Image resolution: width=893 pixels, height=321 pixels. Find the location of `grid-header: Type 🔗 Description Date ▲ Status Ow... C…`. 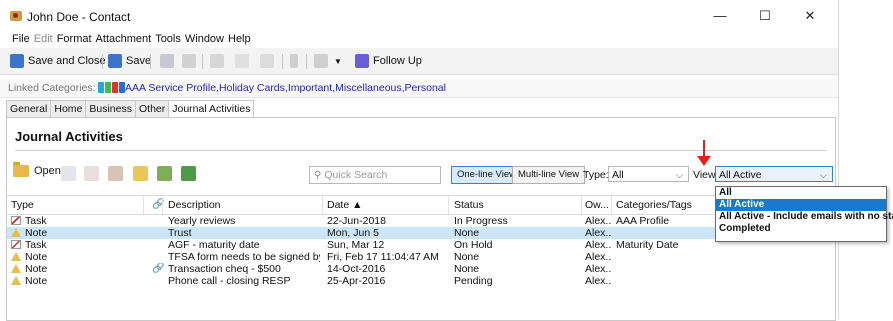

grid-header: Type 🔗 Description Date ▲ Status Ow... C… is located at coordinates (420, 205).